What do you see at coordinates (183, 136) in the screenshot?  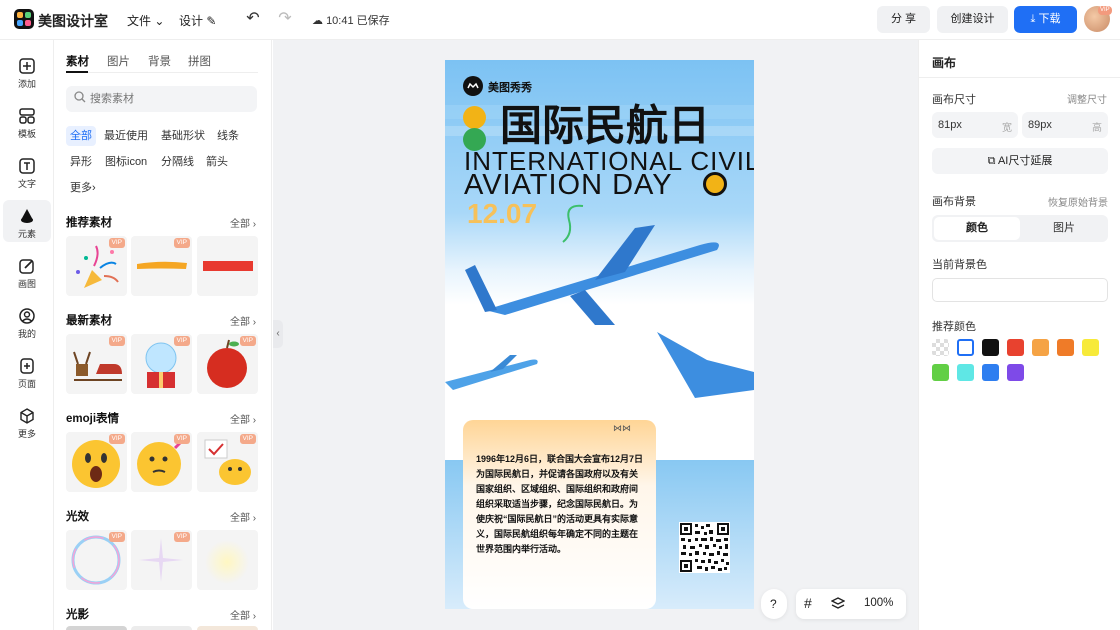 I see `chip-basic-shapes: 基础形状` at bounding box center [183, 136].